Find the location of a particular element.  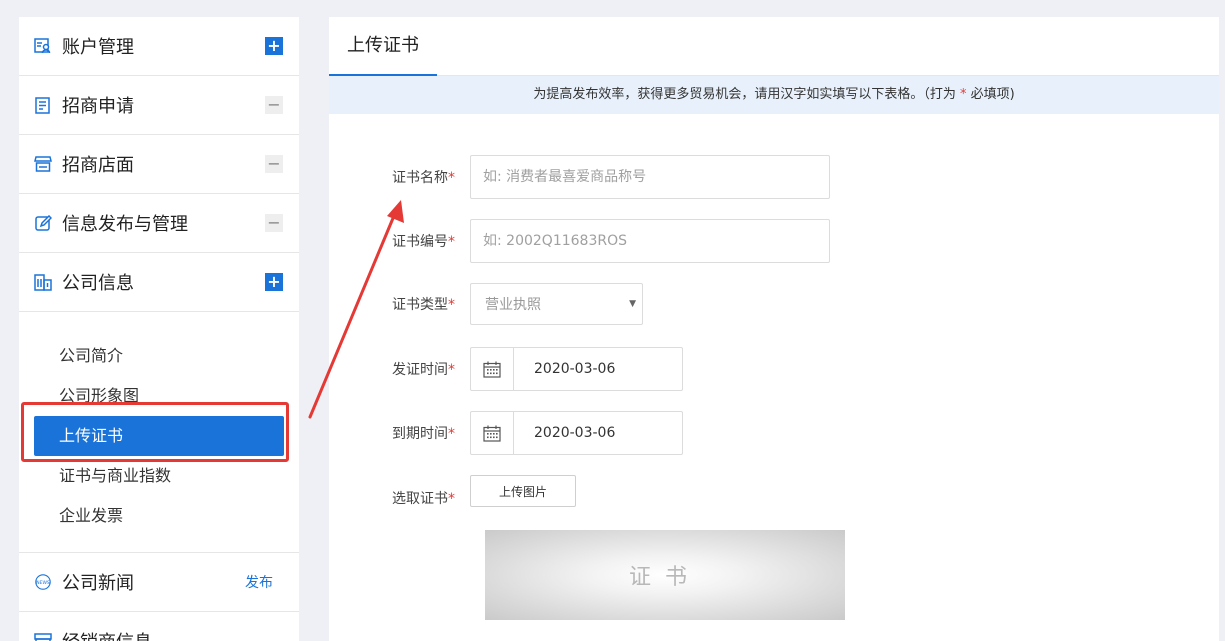

required-star: * is located at coordinates (963, 94).